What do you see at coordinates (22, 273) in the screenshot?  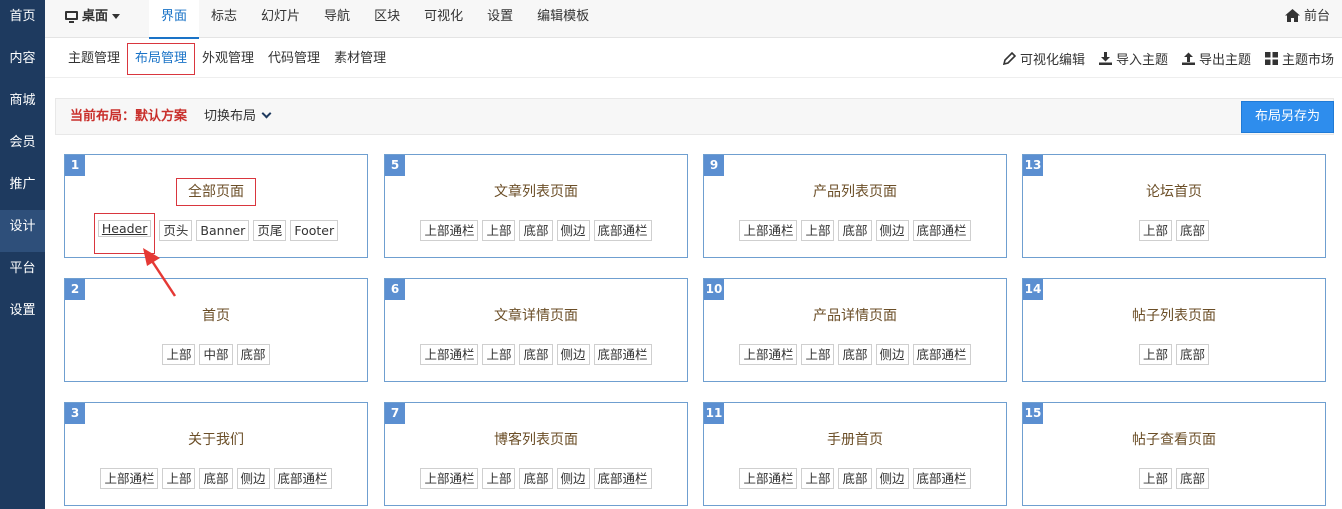 I see `sidebar-item: 平台` at bounding box center [22, 273].